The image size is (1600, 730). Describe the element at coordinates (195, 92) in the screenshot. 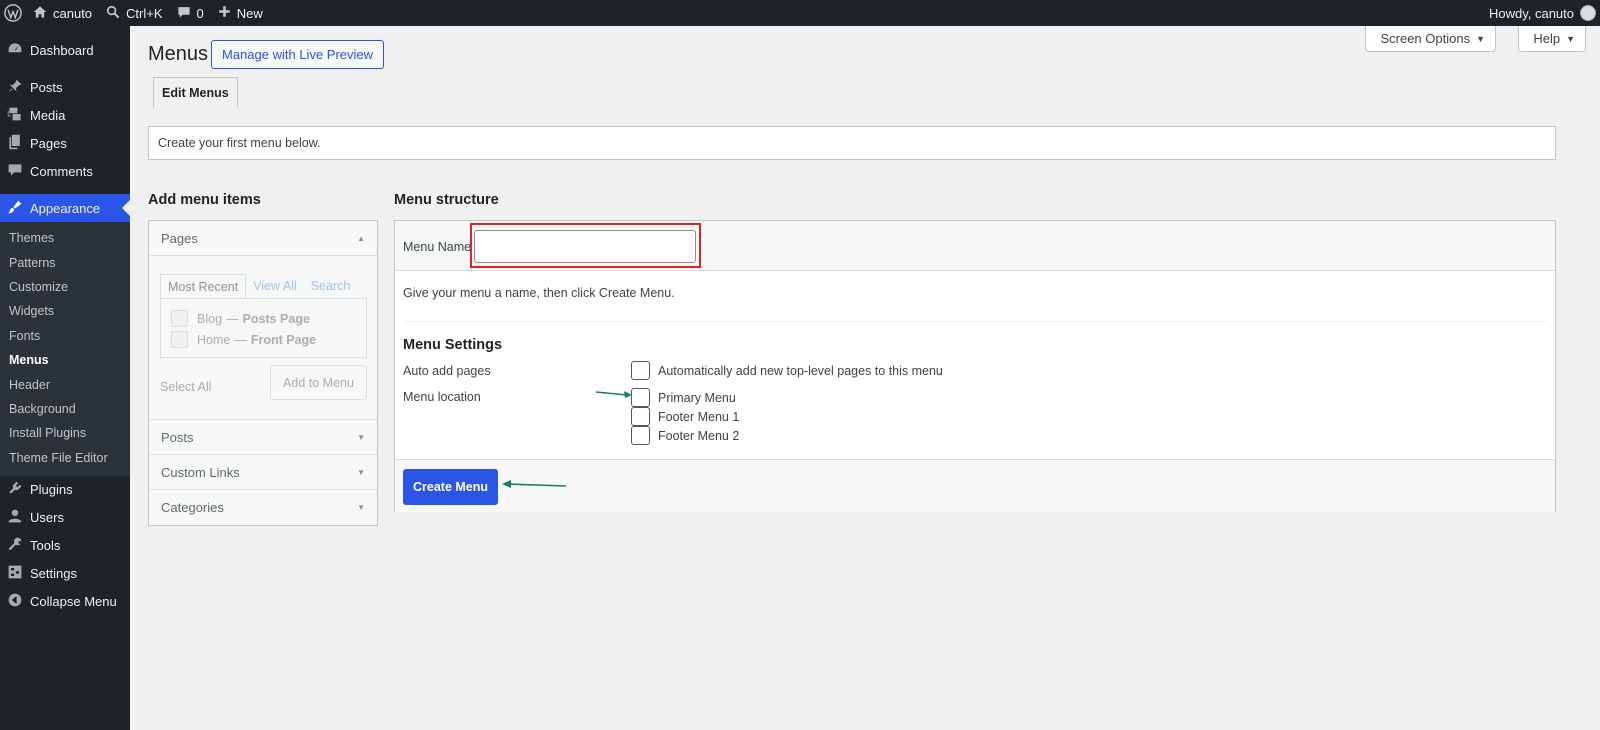

I see `tab-edit-menus: Edit Menus` at that location.